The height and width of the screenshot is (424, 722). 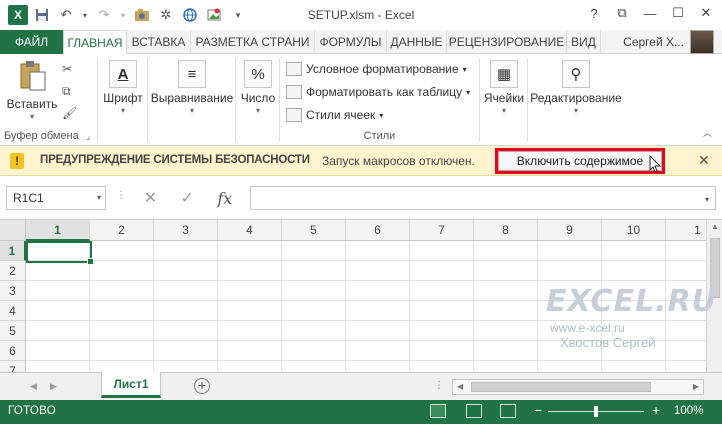 I want to click on copy-icon: ⧉, so click(x=66, y=91).